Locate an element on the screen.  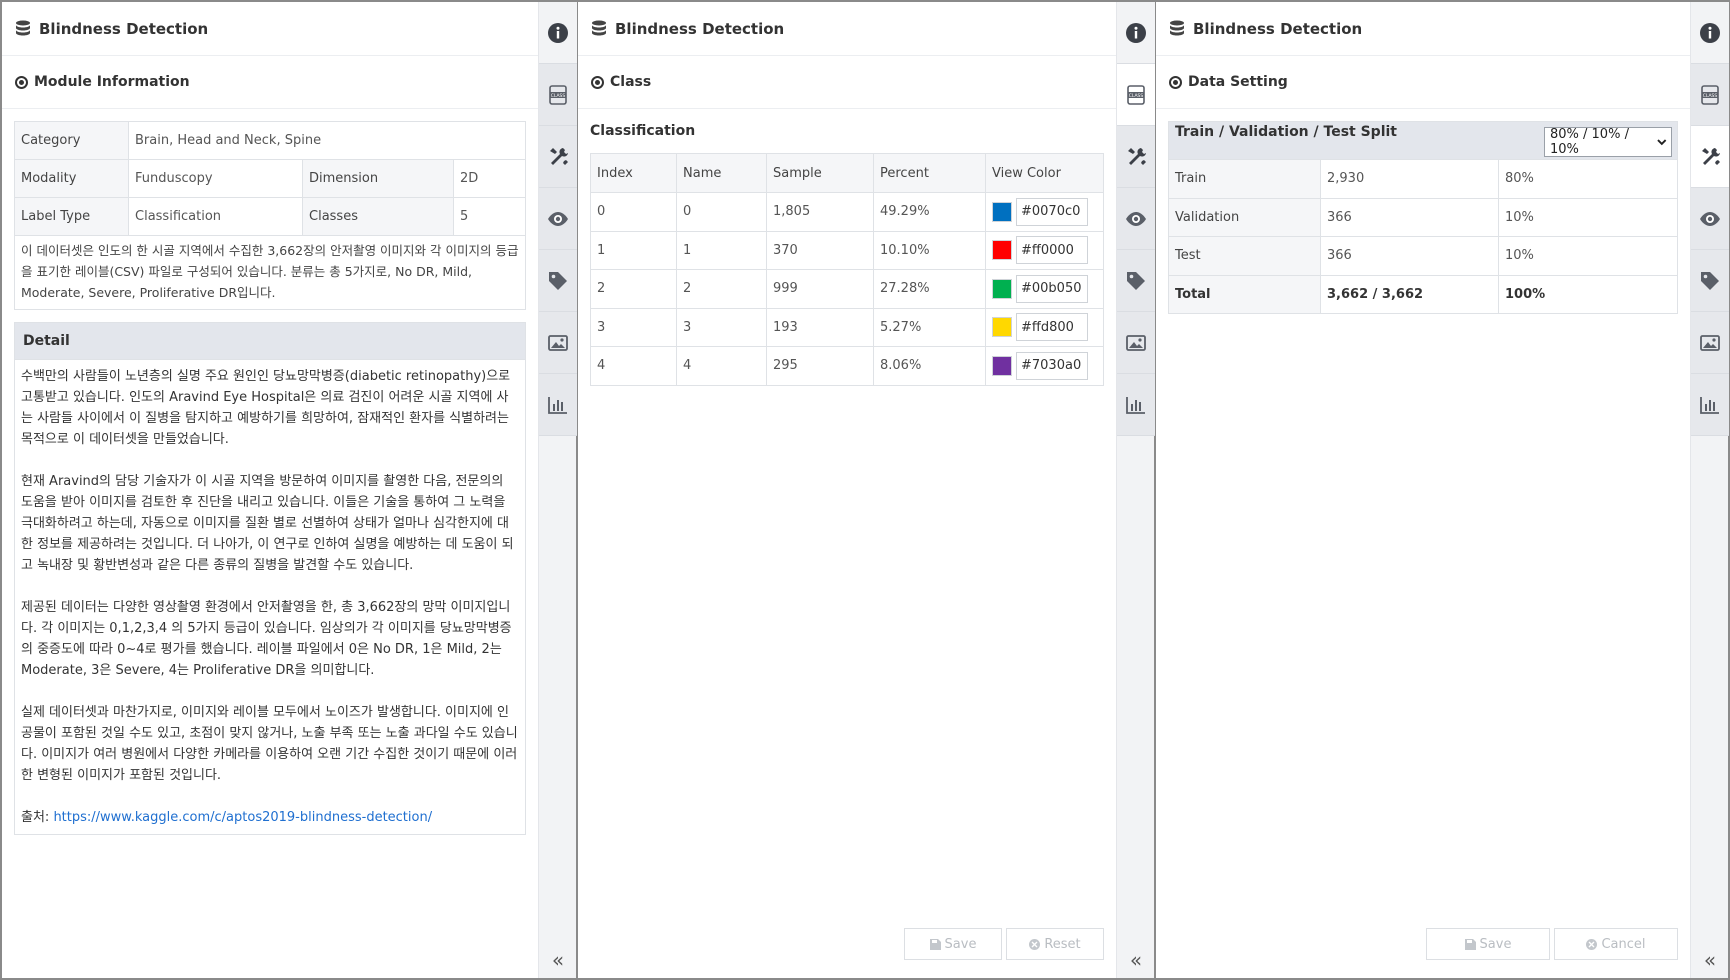
cell-index: 3 is located at coordinates (633, 327).